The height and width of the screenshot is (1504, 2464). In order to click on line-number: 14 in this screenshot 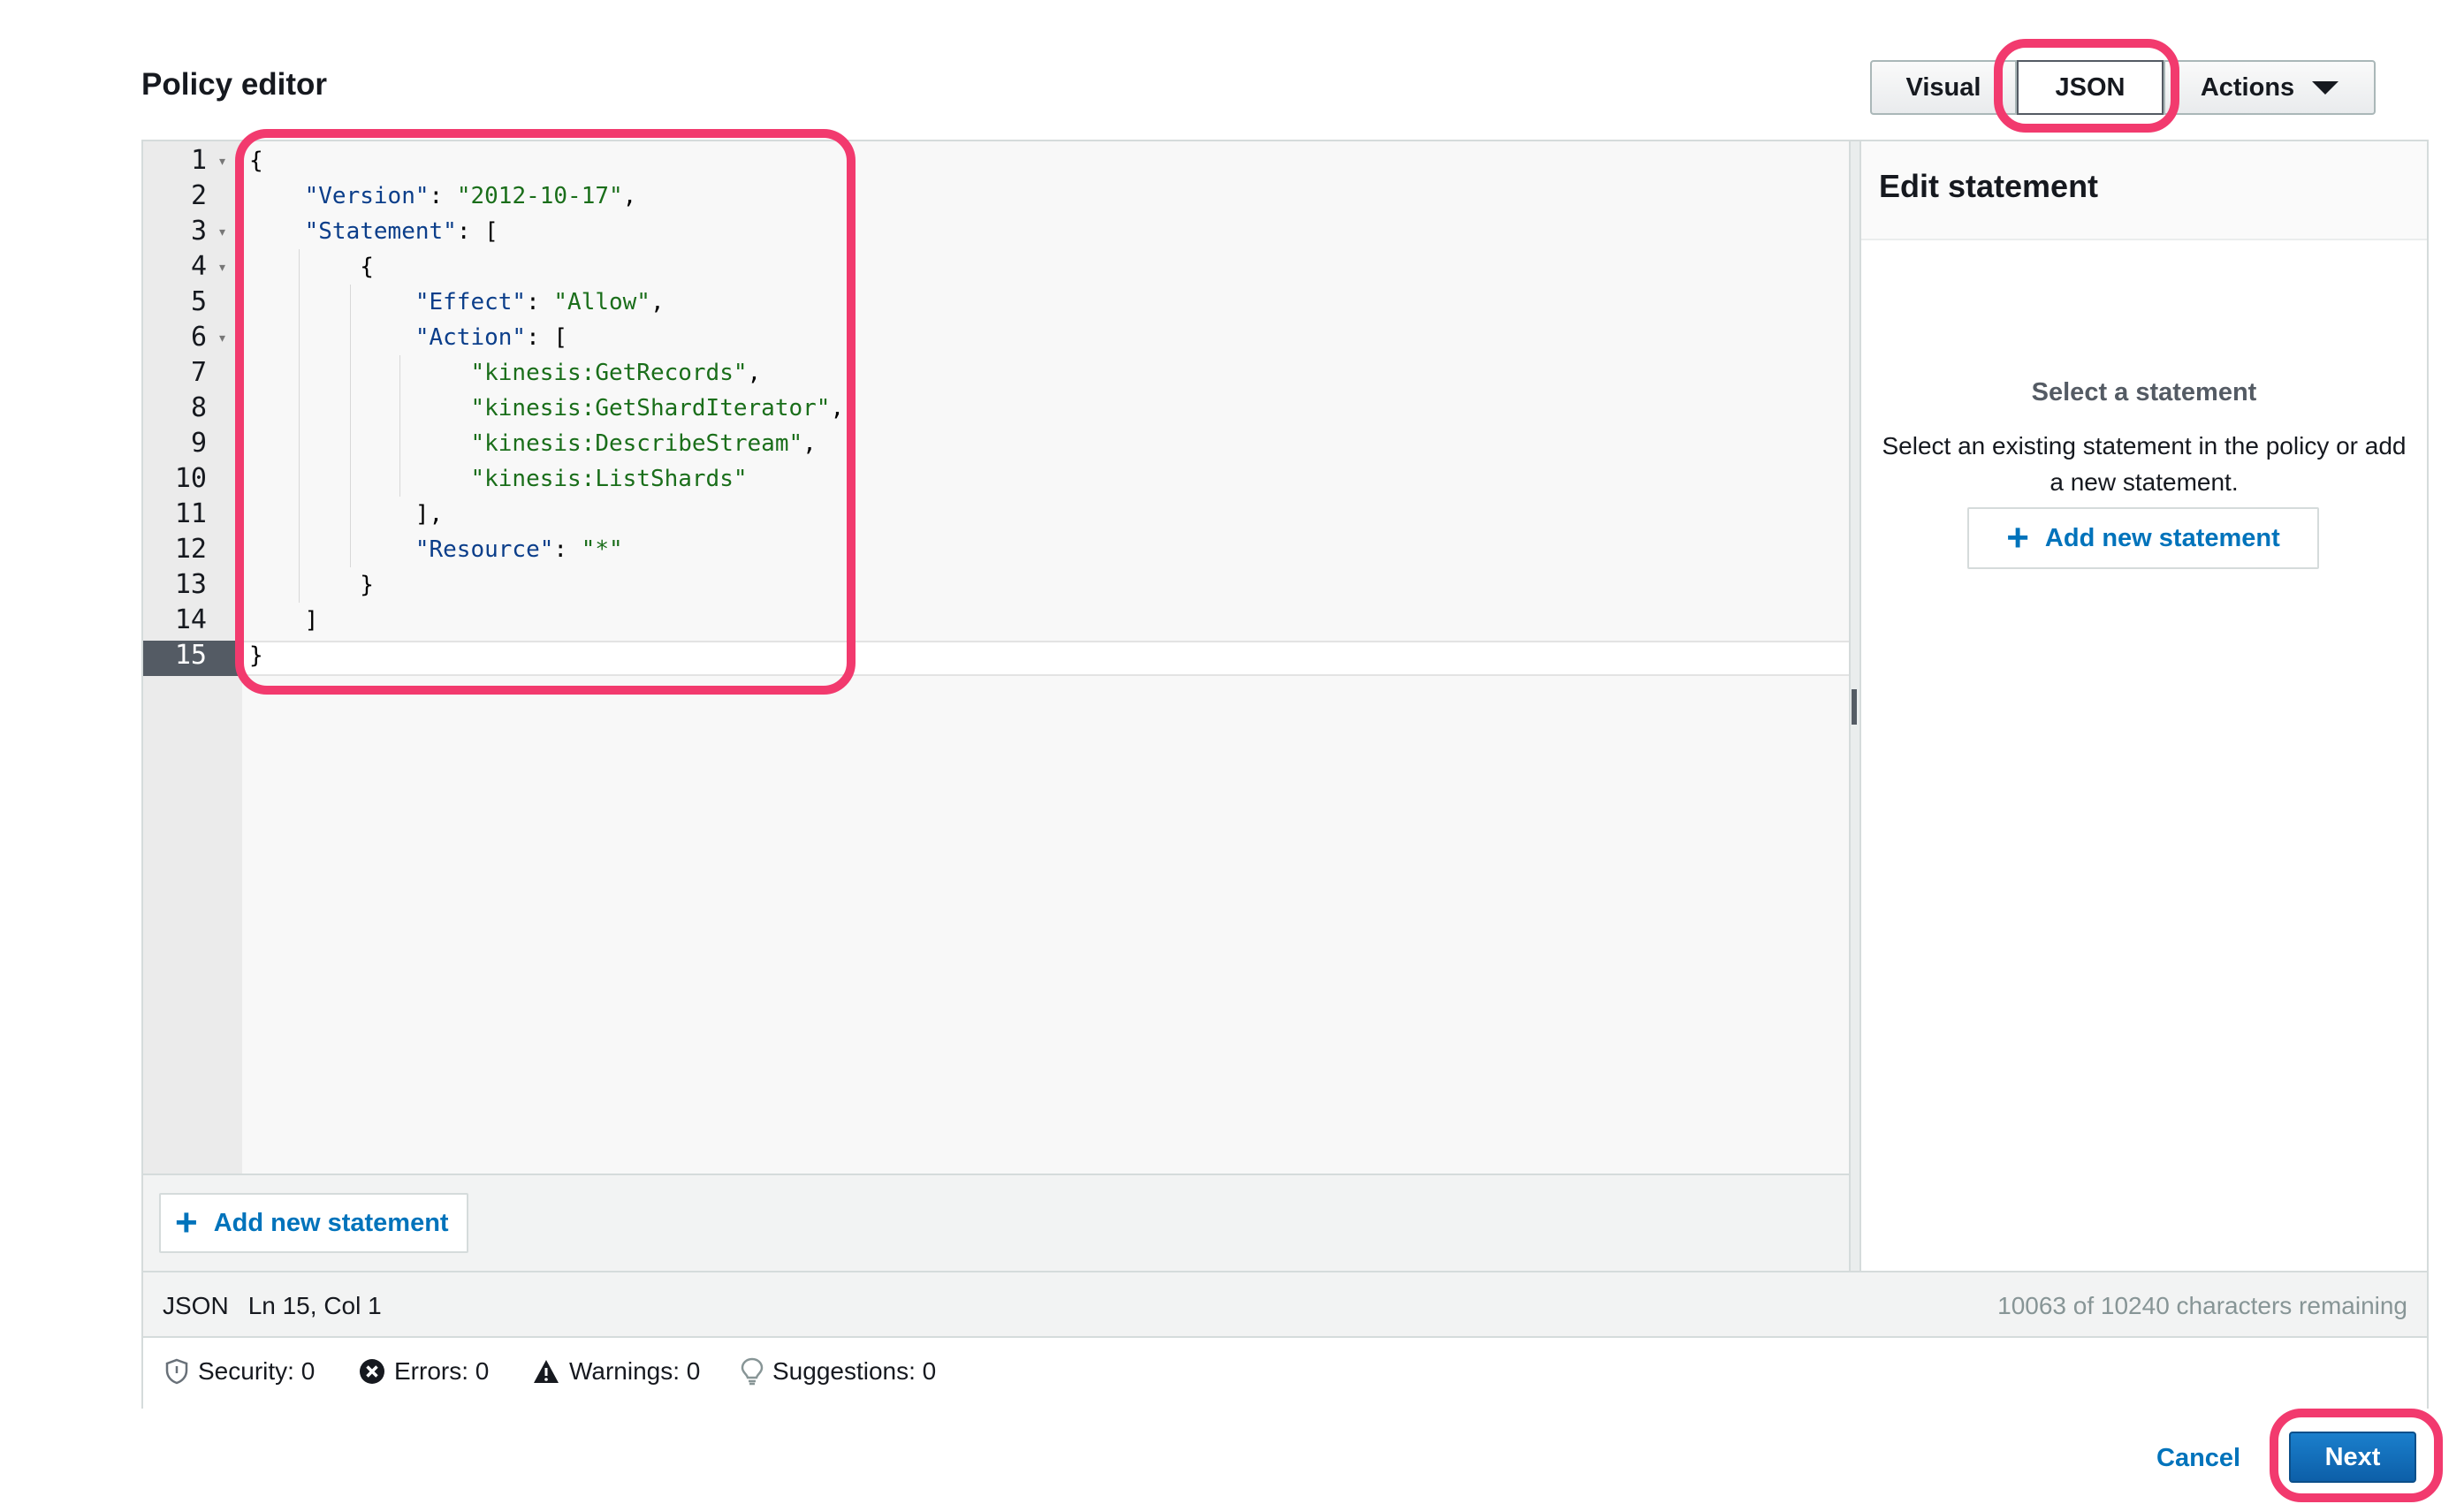, I will do `click(191, 619)`.